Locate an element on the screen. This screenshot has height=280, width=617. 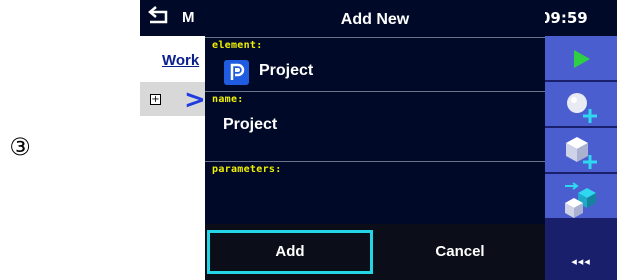
add-structure-button is located at coordinates (581, 151).